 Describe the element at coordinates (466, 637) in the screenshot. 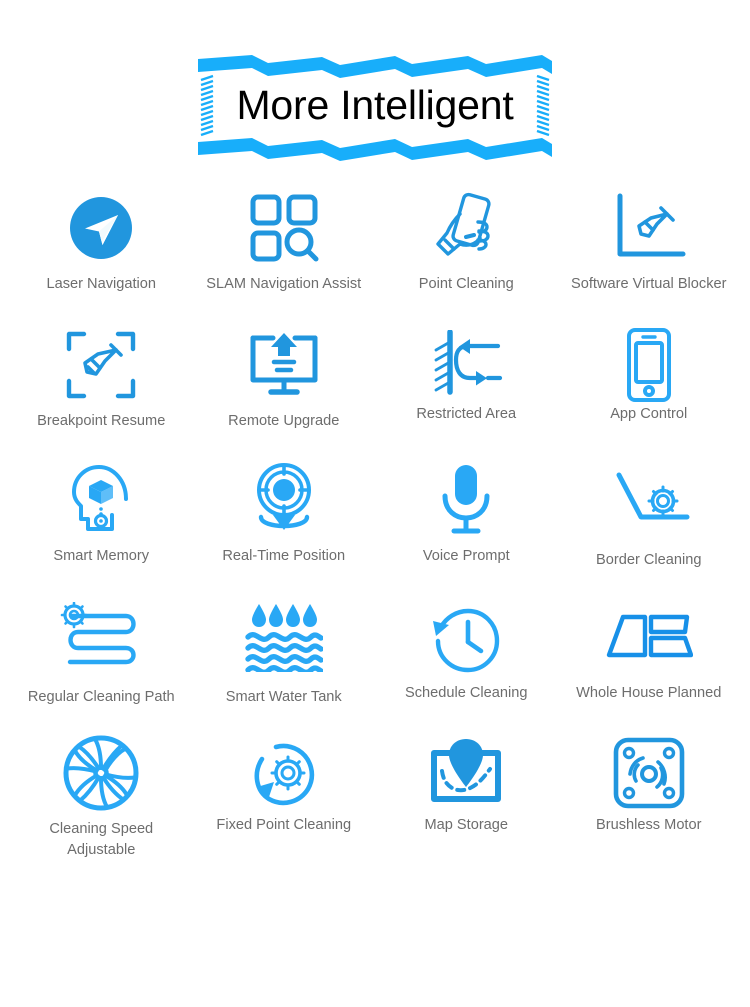

I see `schedule-cleaning-icon` at that location.